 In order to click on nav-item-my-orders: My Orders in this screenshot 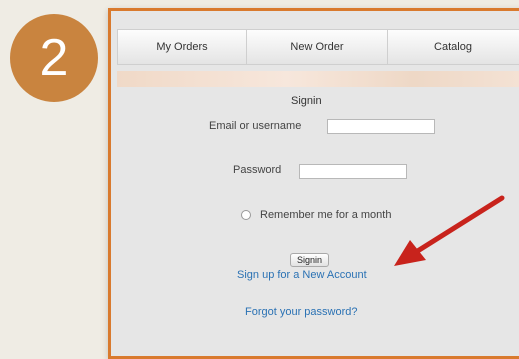, I will do `click(182, 47)`.